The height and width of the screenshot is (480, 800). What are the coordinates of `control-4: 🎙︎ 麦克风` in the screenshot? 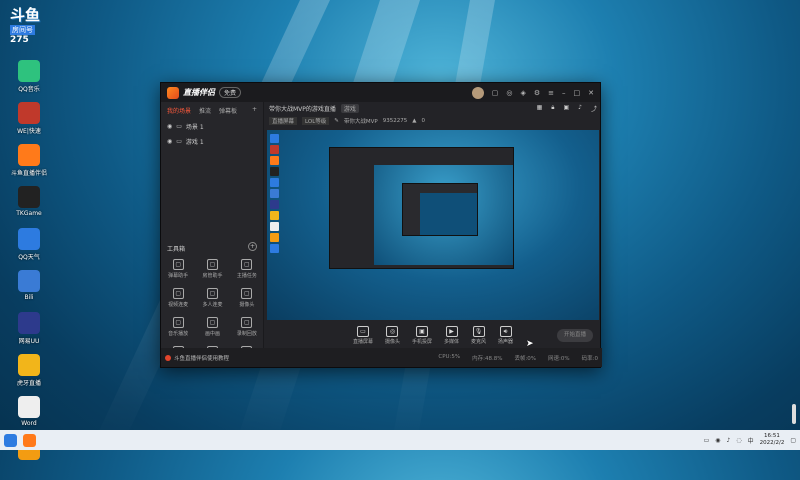 It's located at (478, 335).